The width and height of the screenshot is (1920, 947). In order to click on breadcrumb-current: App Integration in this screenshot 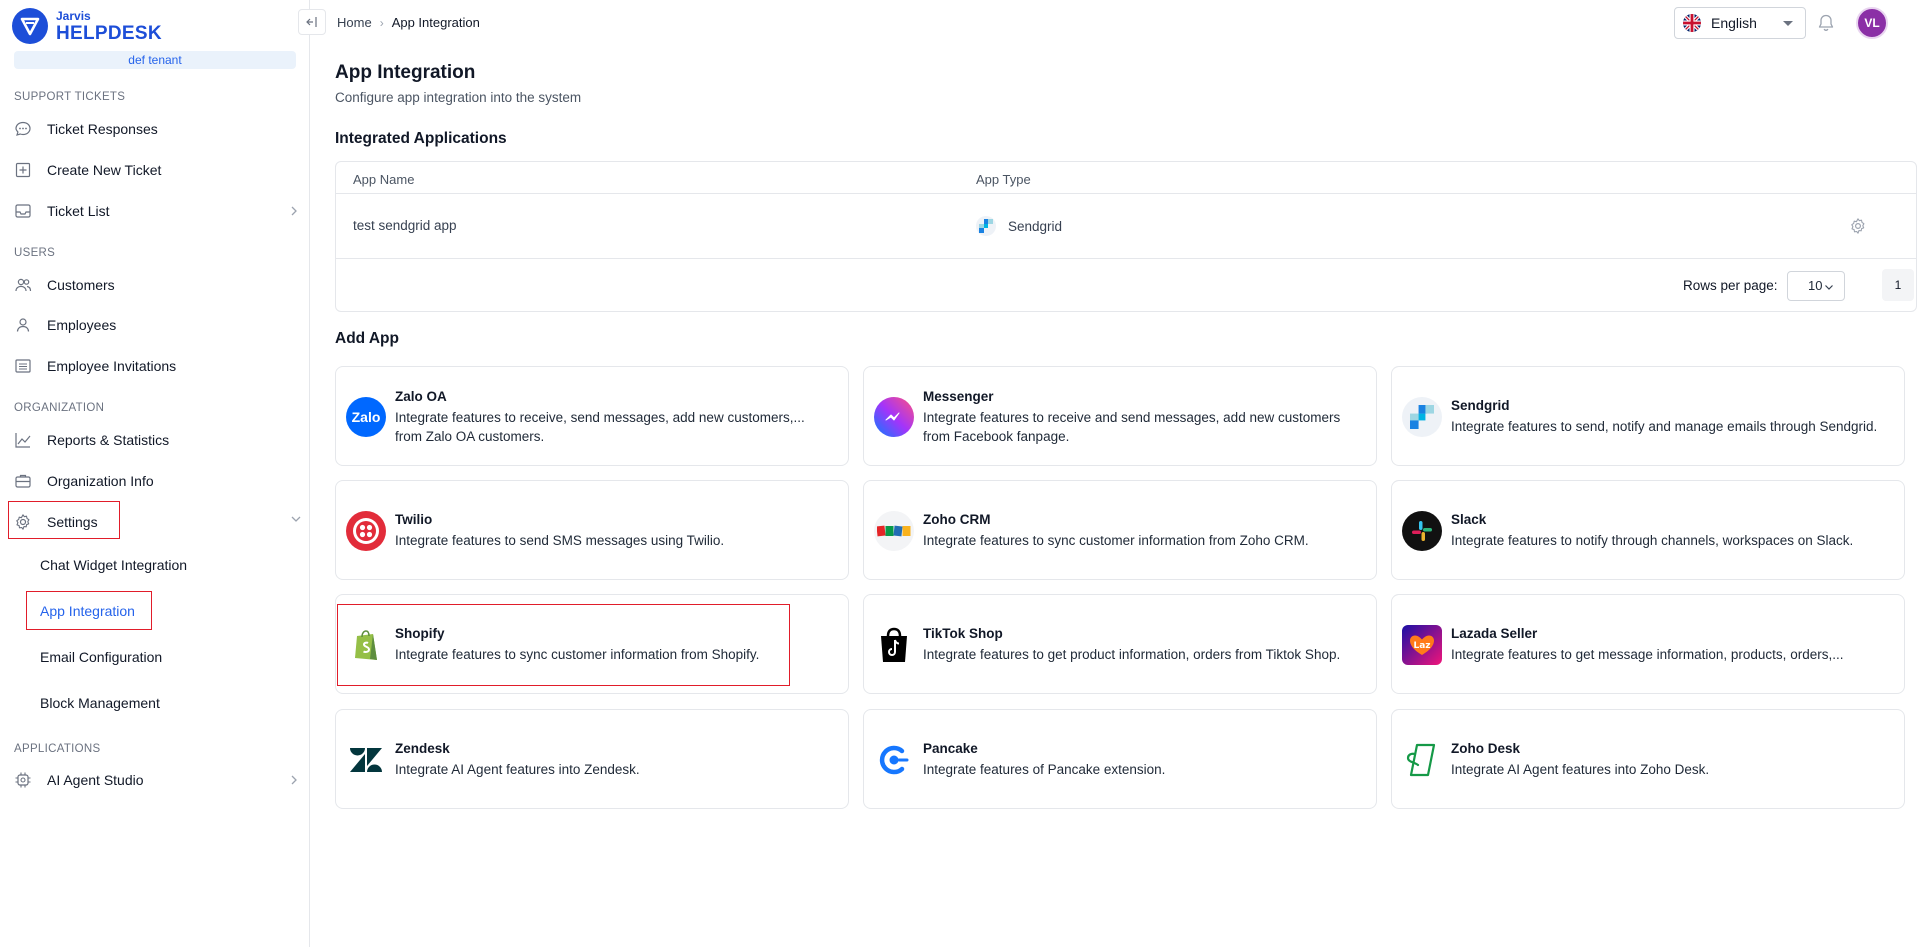, I will do `click(435, 22)`.